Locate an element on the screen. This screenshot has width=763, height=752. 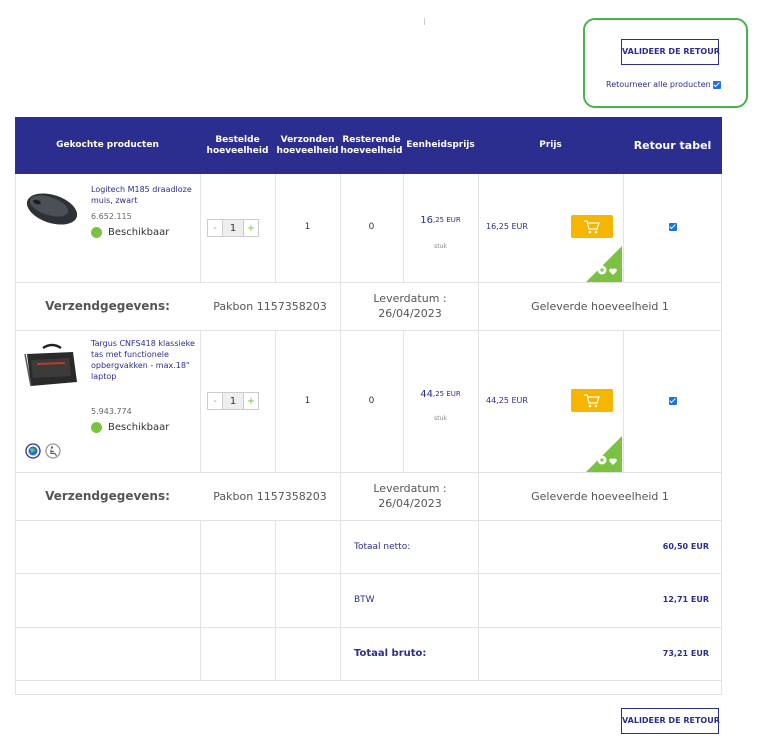
gross-total-label: Totaal bruto: is located at coordinates (390, 653).